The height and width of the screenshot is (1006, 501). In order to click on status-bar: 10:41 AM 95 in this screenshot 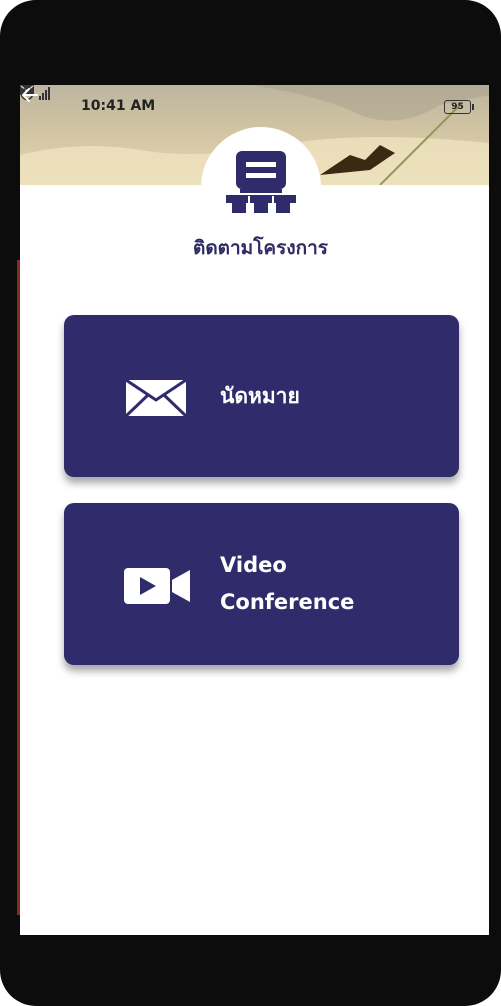, I will do `click(254, 105)`.